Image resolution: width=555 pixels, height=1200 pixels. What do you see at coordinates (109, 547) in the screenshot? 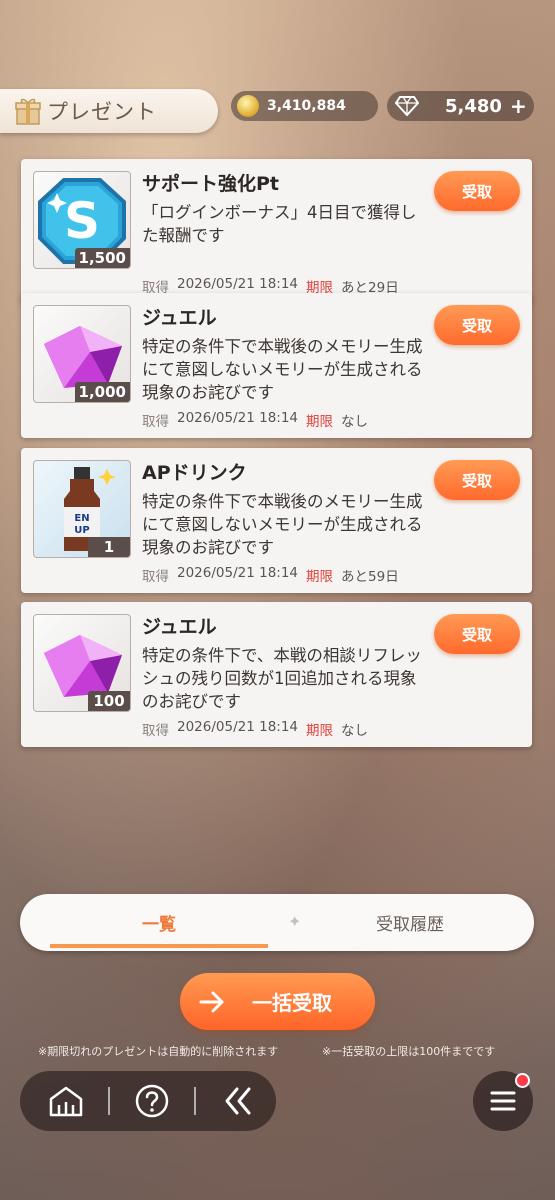
I see `item-quantity: 1` at bounding box center [109, 547].